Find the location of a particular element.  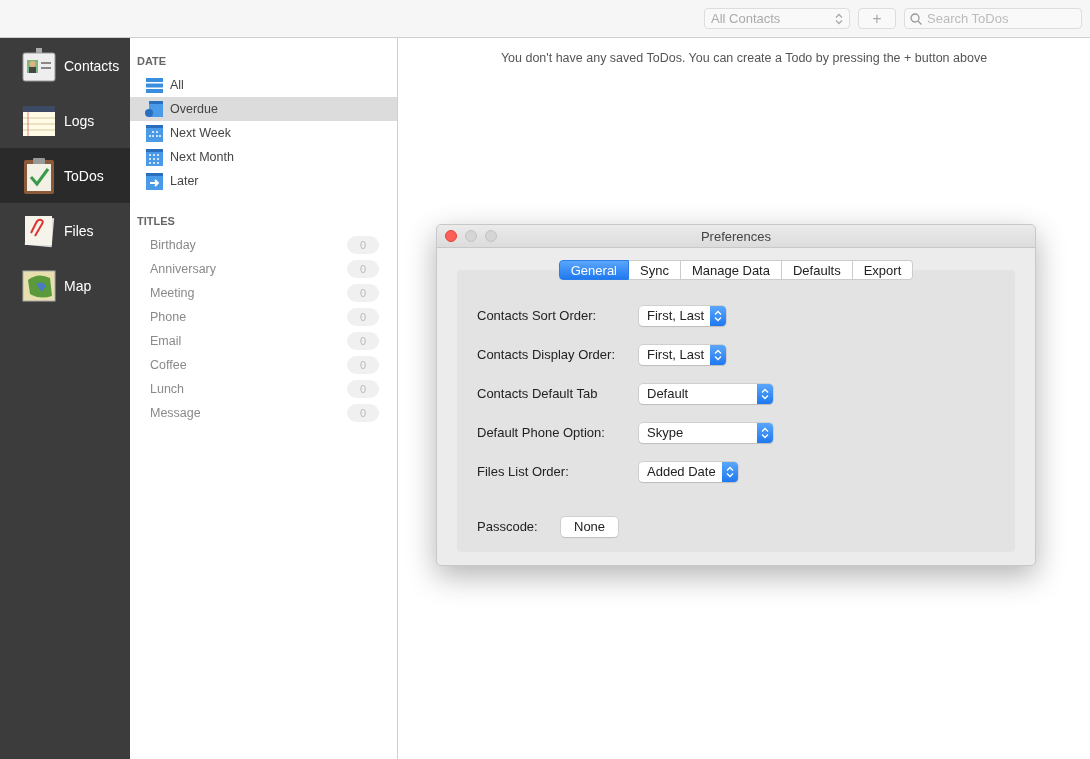

tab: Defaults is located at coordinates (817, 270).